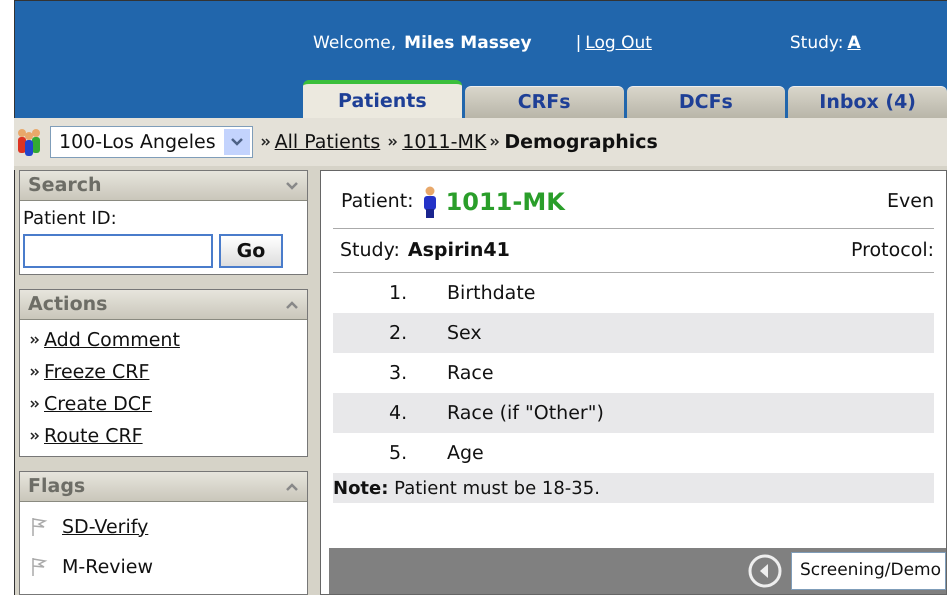 Image resolution: width=947 pixels, height=595 pixels. What do you see at coordinates (68, 305) in the screenshot?
I see `panel-title: Actions` at bounding box center [68, 305].